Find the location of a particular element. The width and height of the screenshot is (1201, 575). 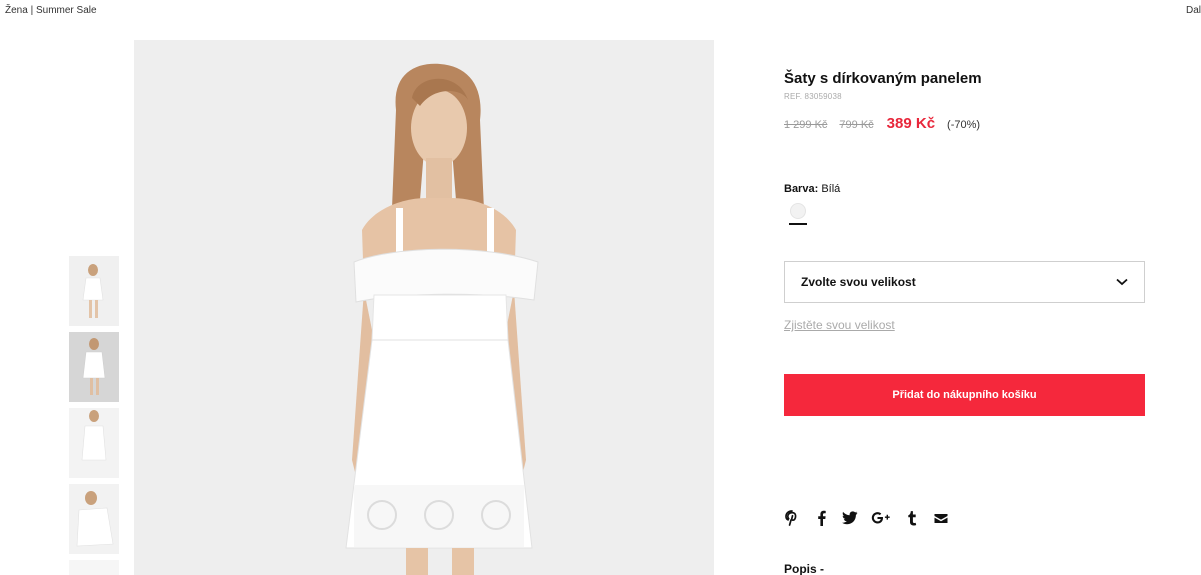

google-plus-icon is located at coordinates (881, 518).